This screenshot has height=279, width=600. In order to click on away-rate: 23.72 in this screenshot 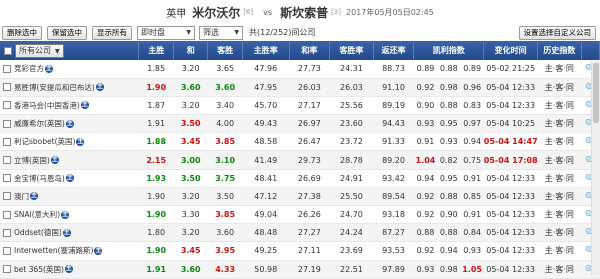, I will do `click(351, 142)`.